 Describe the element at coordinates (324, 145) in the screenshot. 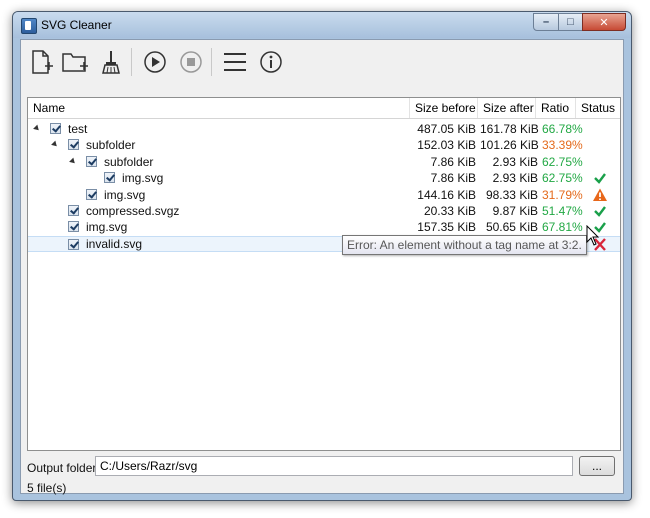

I see `tree-row: subfolder 152.03 KiB 101.26 KiB 33.39%` at that location.